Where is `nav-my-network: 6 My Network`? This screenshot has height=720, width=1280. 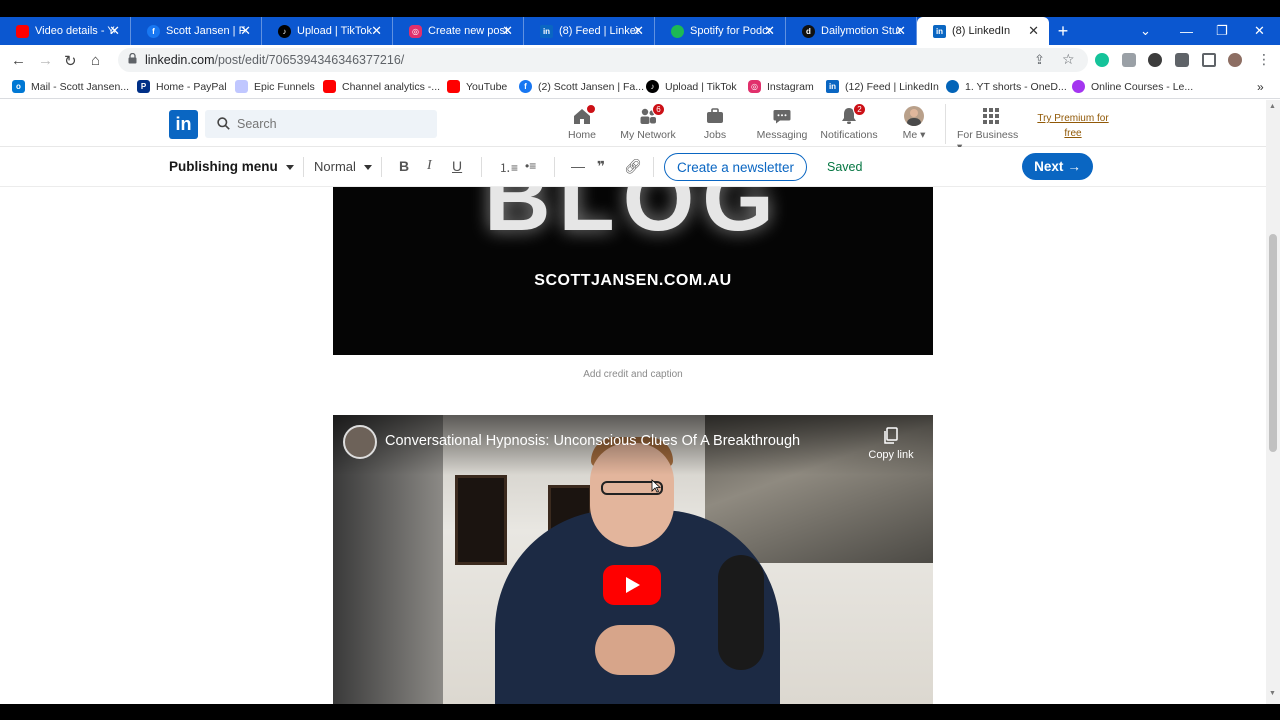
nav-my-network: 6 My Network is located at coordinates (648, 123).